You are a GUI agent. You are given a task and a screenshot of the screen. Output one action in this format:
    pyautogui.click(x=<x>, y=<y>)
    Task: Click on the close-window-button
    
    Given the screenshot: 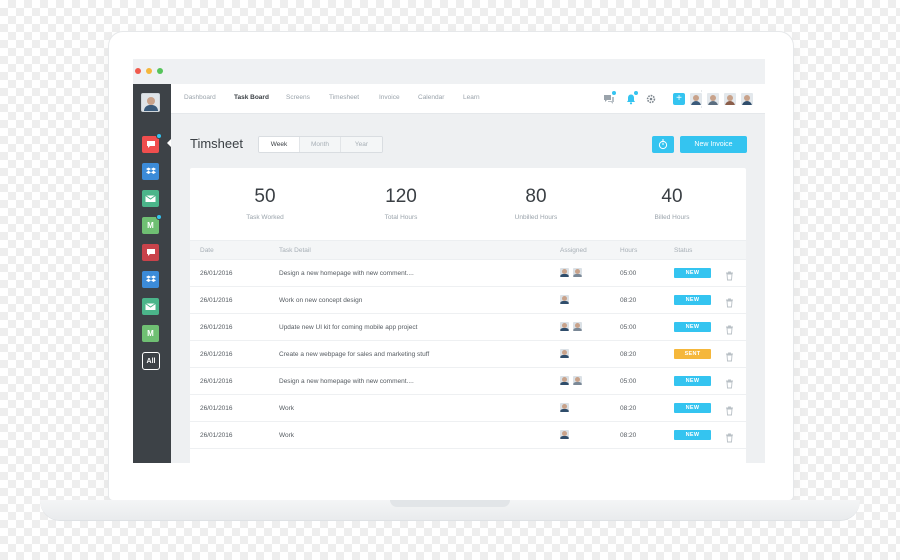 What is the action you would take?
    pyautogui.click(x=138, y=71)
    